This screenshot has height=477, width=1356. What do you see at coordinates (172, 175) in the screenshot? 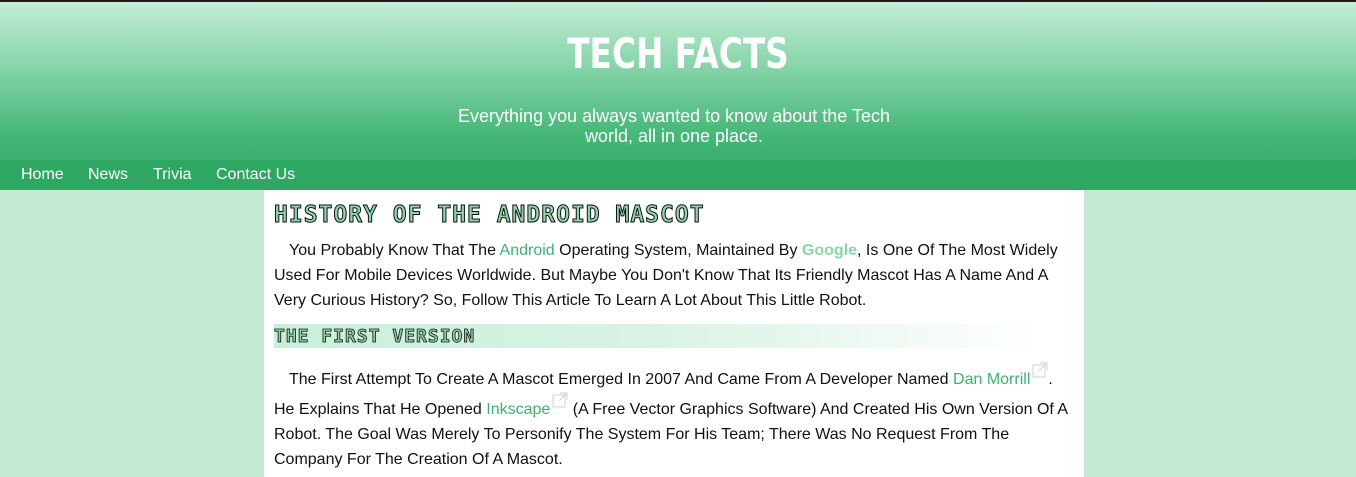
I see `nav-item-trivia: Trivia` at bounding box center [172, 175].